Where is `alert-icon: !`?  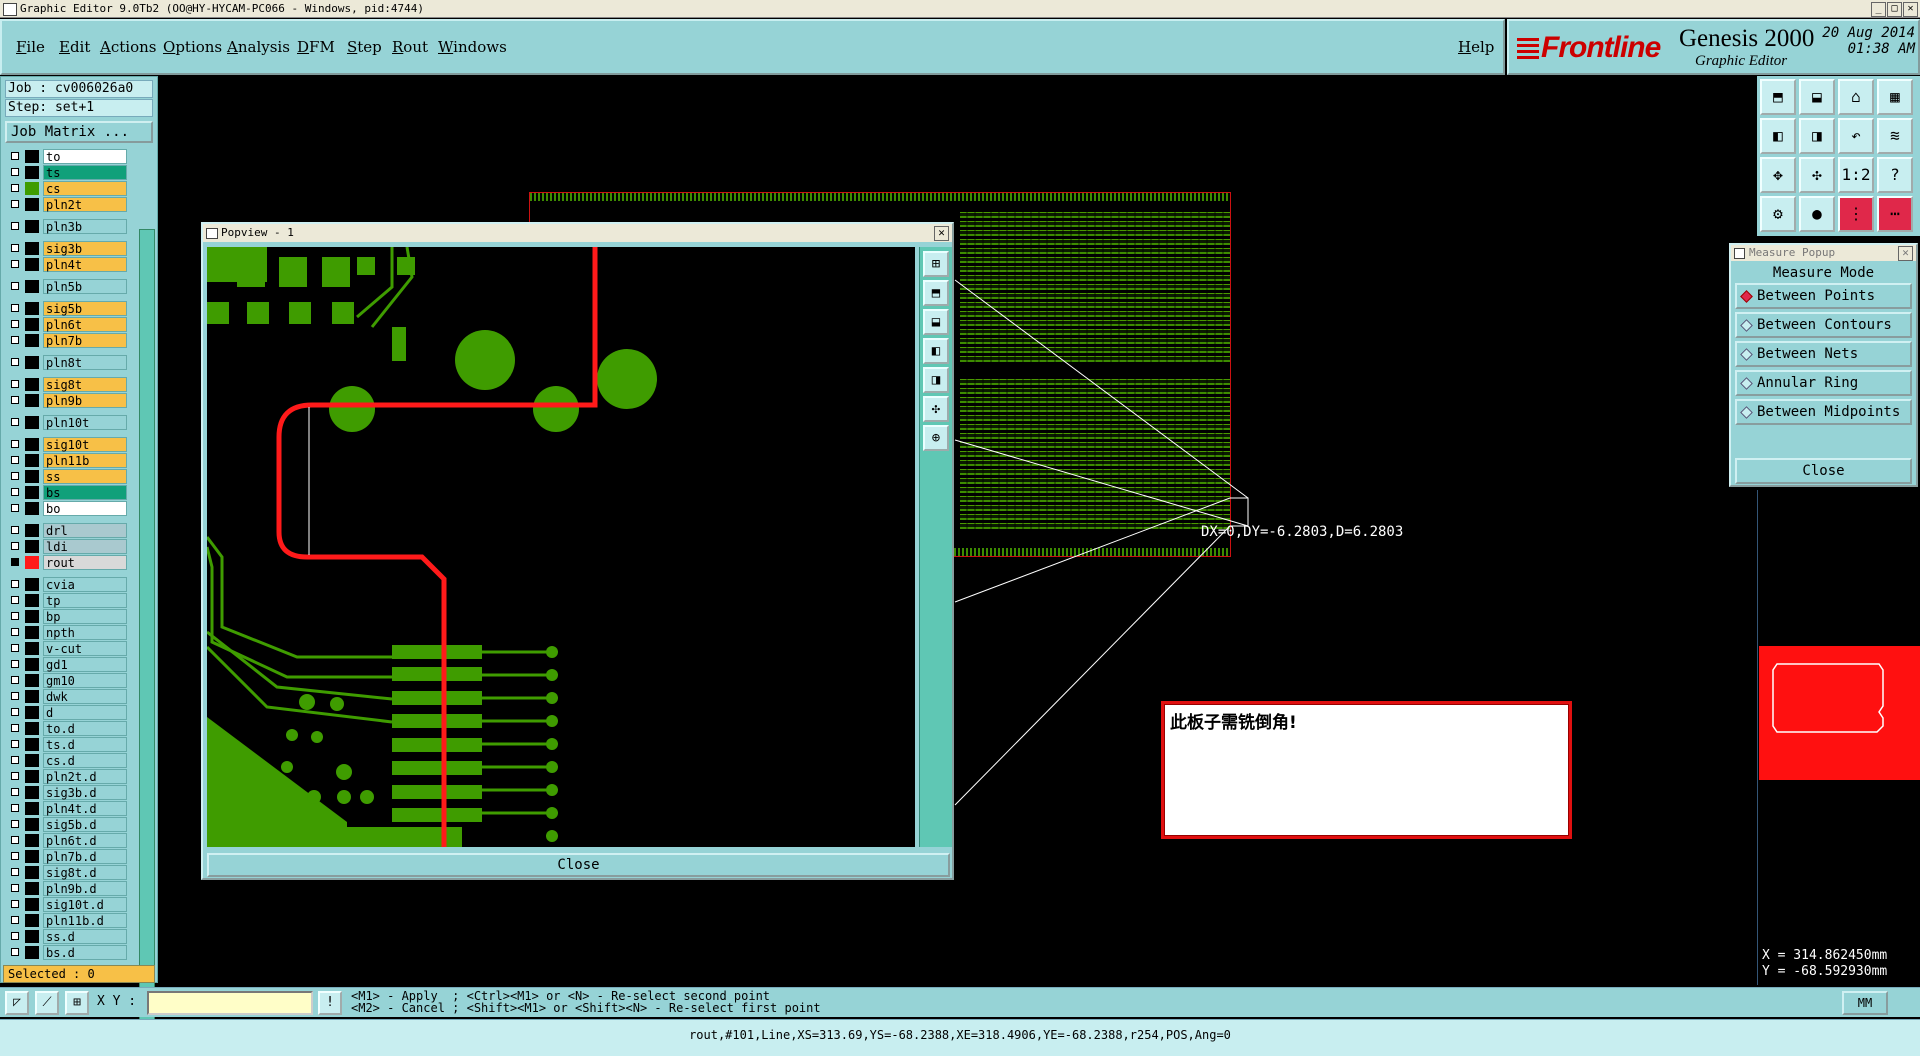
alert-icon: ! is located at coordinates (330, 1003).